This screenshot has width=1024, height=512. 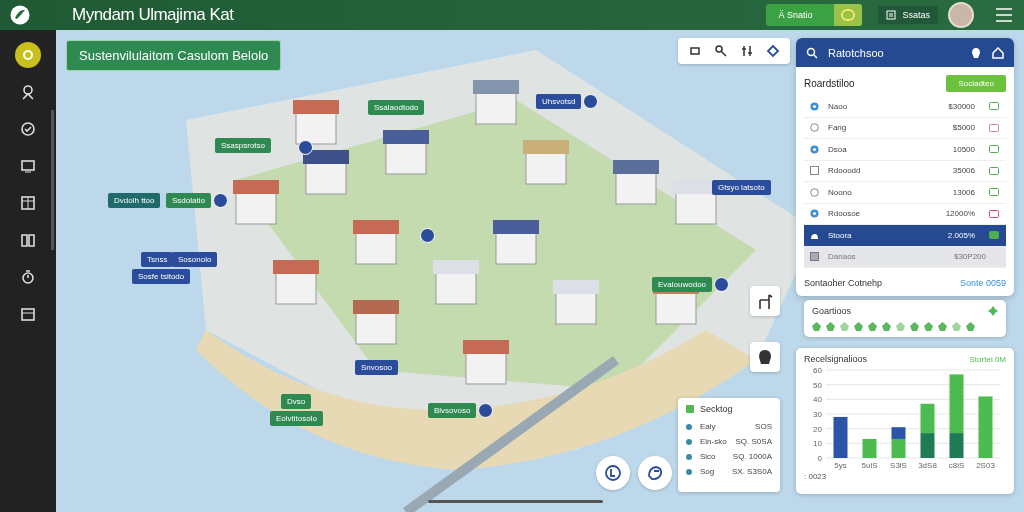 I want to click on row-value: 12000%, so click(x=959, y=214).